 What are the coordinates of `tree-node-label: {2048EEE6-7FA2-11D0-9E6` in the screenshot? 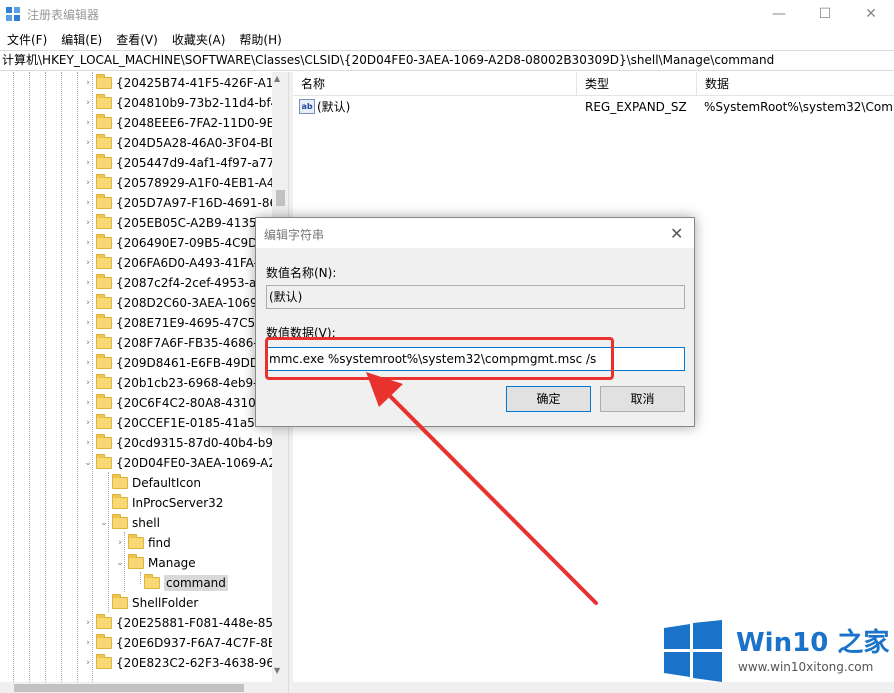 It's located at (199, 123).